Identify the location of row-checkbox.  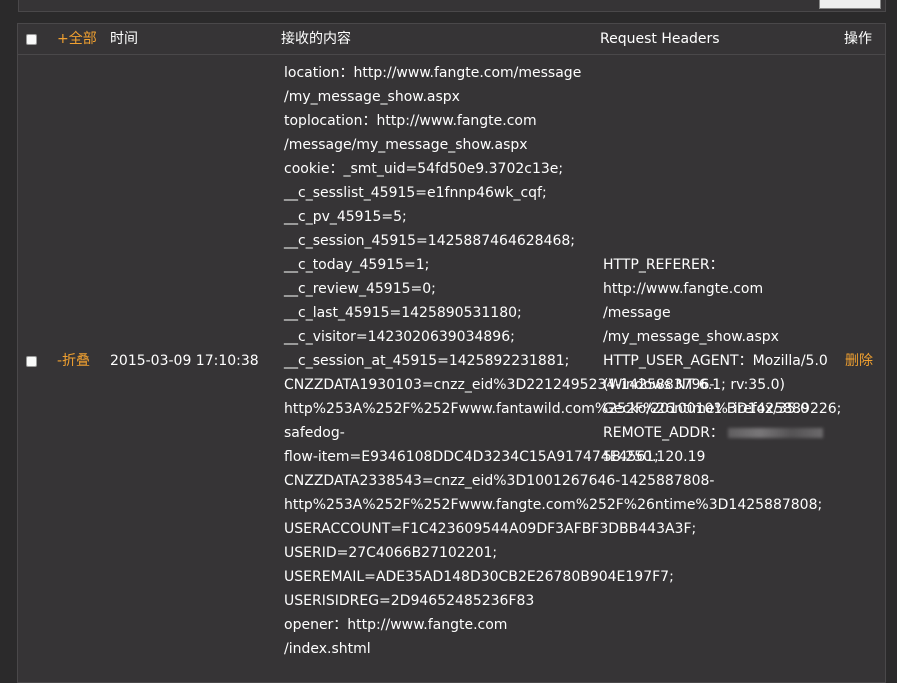
(31, 361).